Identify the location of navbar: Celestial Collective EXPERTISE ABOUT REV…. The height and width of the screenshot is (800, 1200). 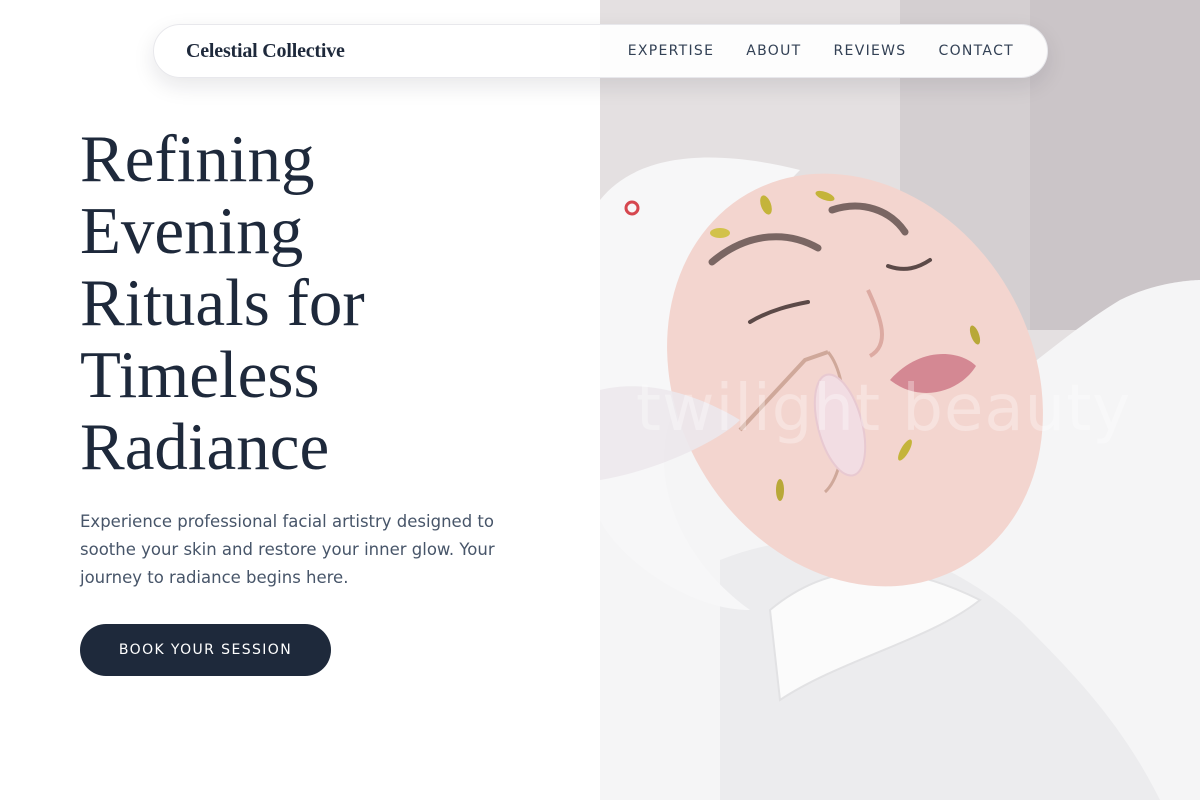
(600, 51).